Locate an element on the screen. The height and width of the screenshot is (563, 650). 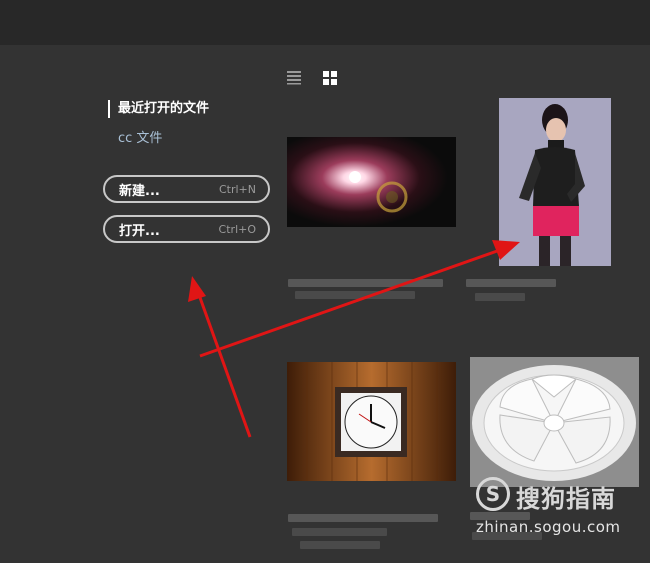
new-button: 新建... Ctrl+N is located at coordinates (186, 189).